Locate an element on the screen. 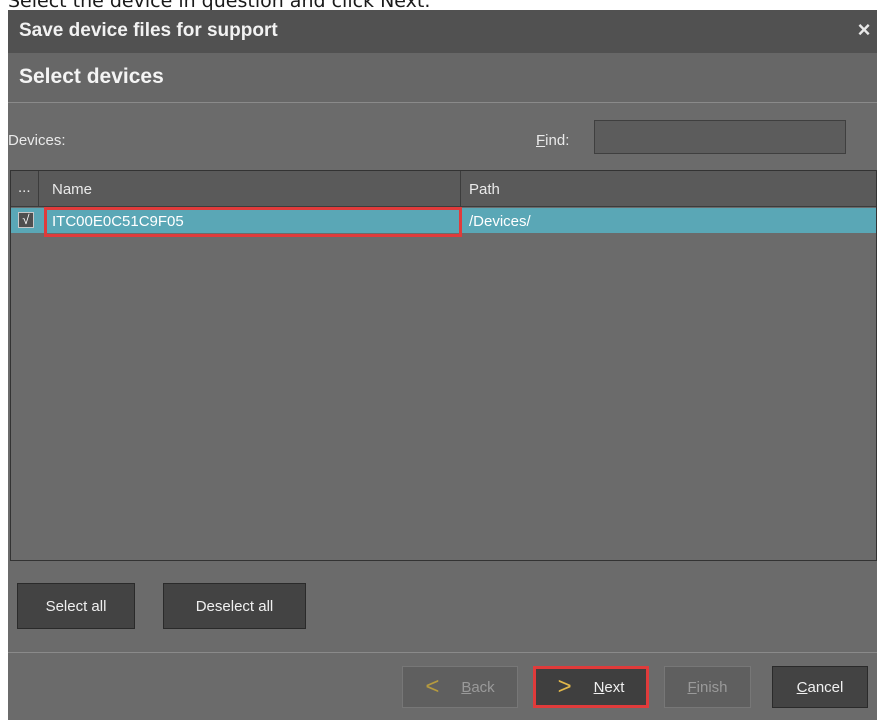 The image size is (877, 720). device-name-cell: ITC00E0C51C9F05 is located at coordinates (118, 221).